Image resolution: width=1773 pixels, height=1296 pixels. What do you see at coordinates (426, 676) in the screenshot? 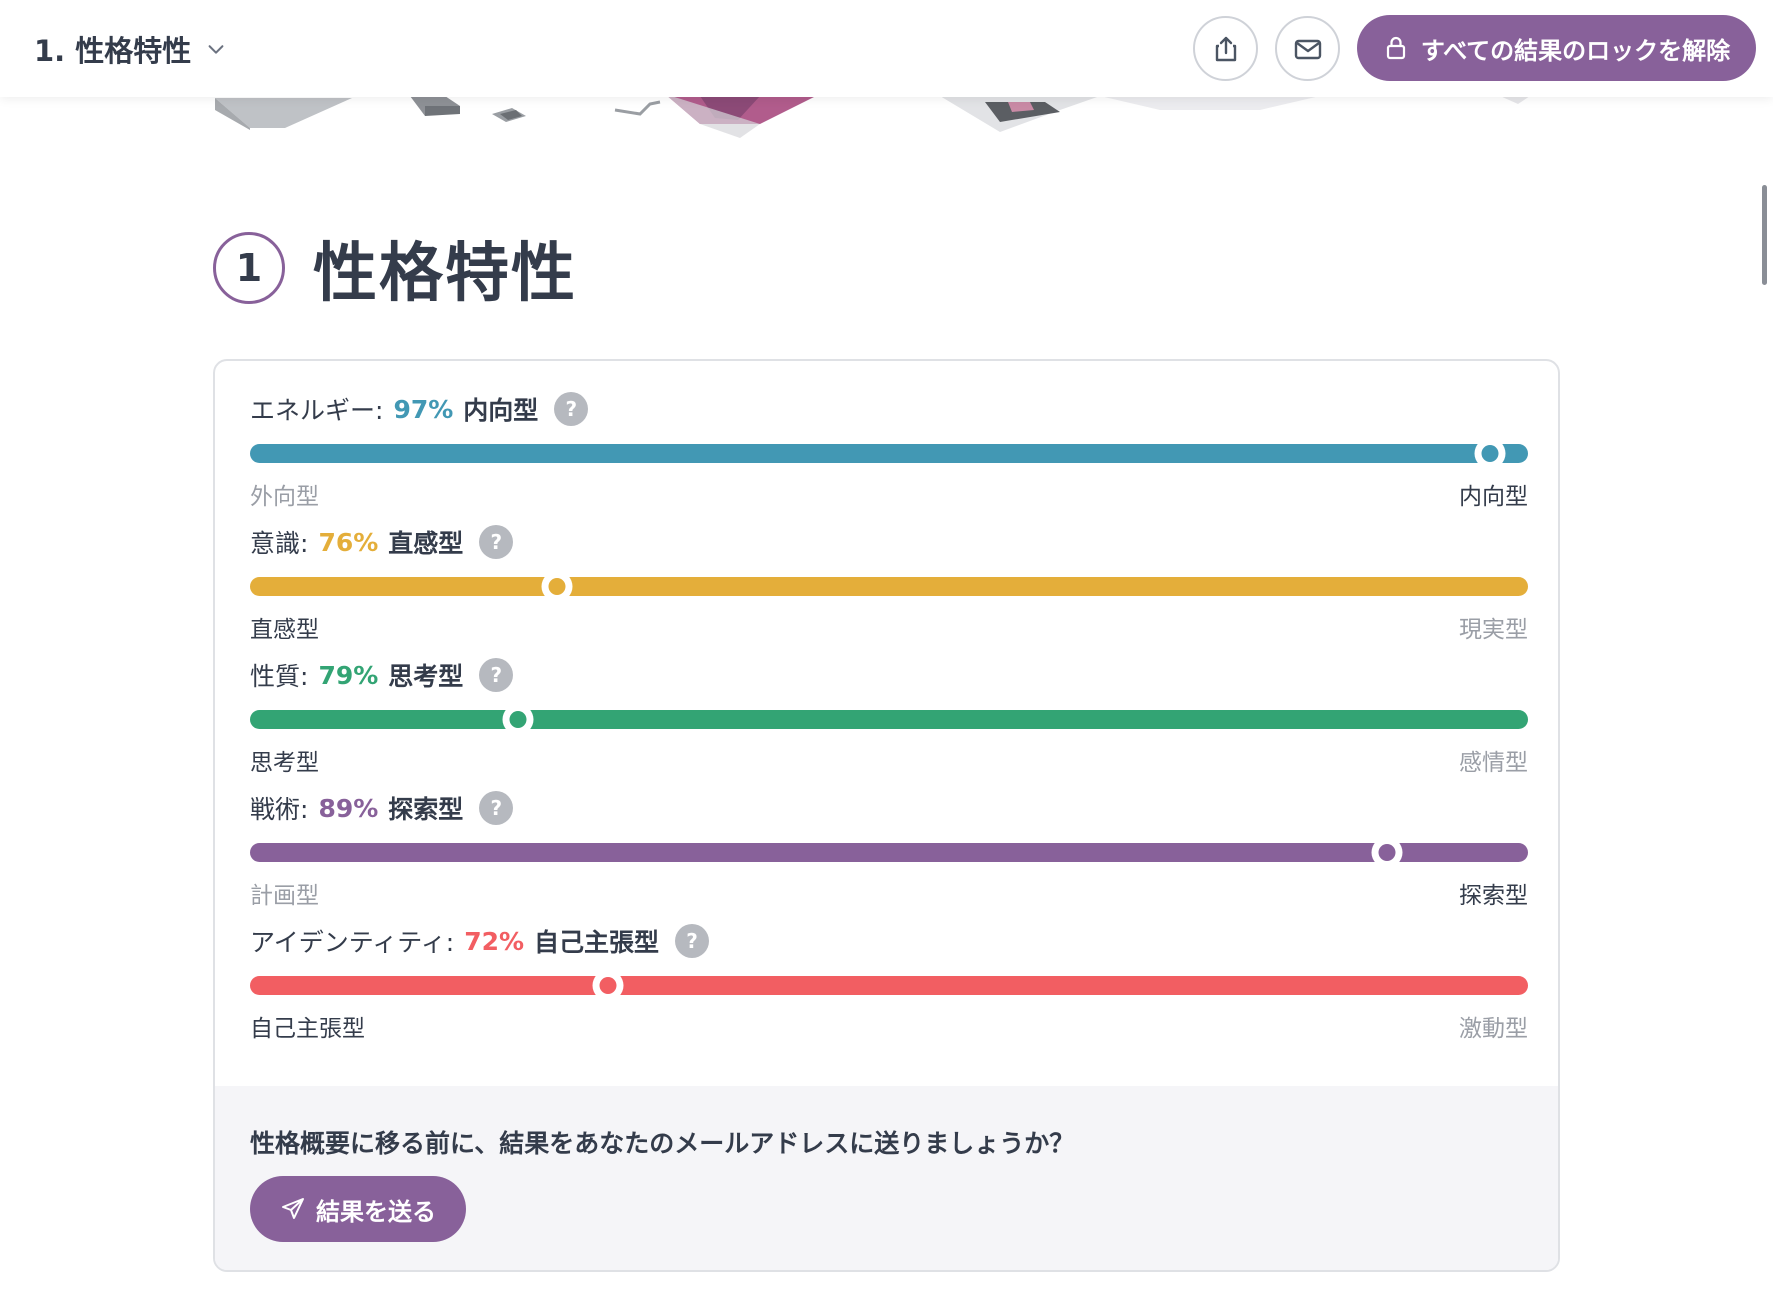
I see `trait-type: 思考型` at bounding box center [426, 676].